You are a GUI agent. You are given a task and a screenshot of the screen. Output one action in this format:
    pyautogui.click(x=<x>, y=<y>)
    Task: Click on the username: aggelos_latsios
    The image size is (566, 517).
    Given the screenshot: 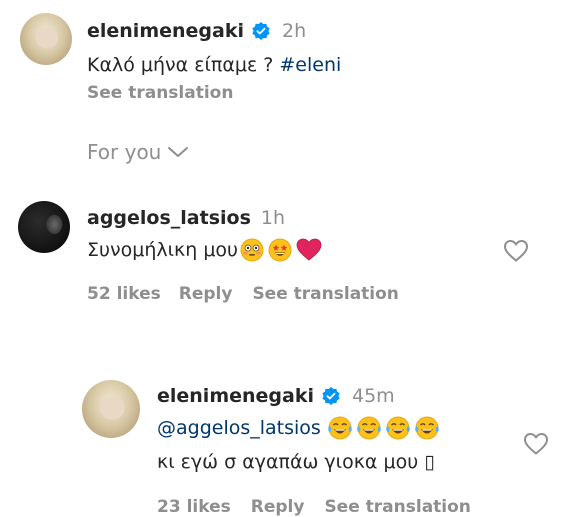 What is the action you would take?
    pyautogui.click(x=169, y=218)
    